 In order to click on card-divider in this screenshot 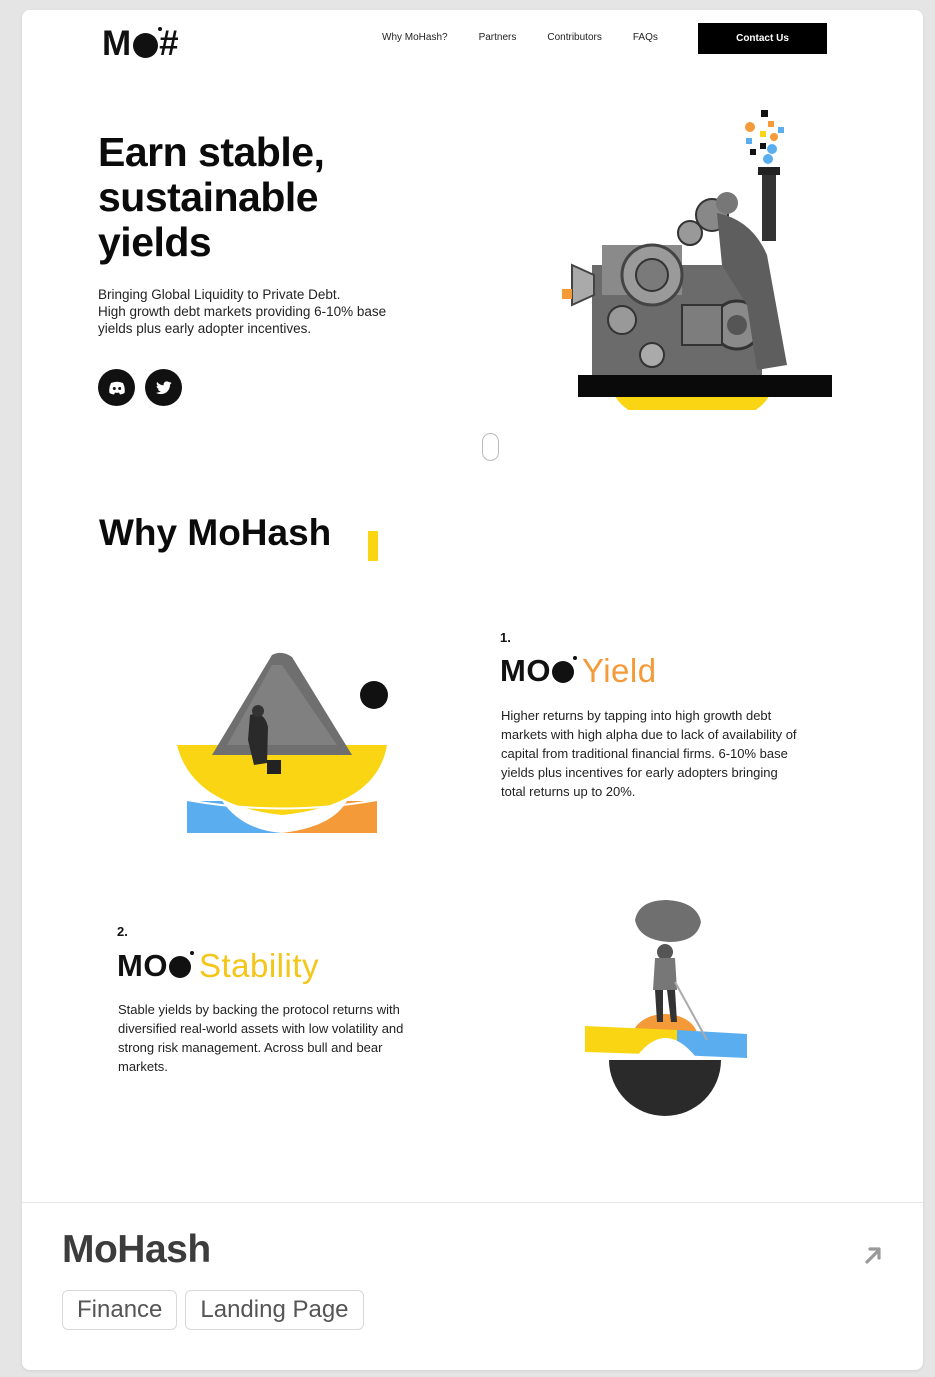, I will do `click(472, 1202)`.